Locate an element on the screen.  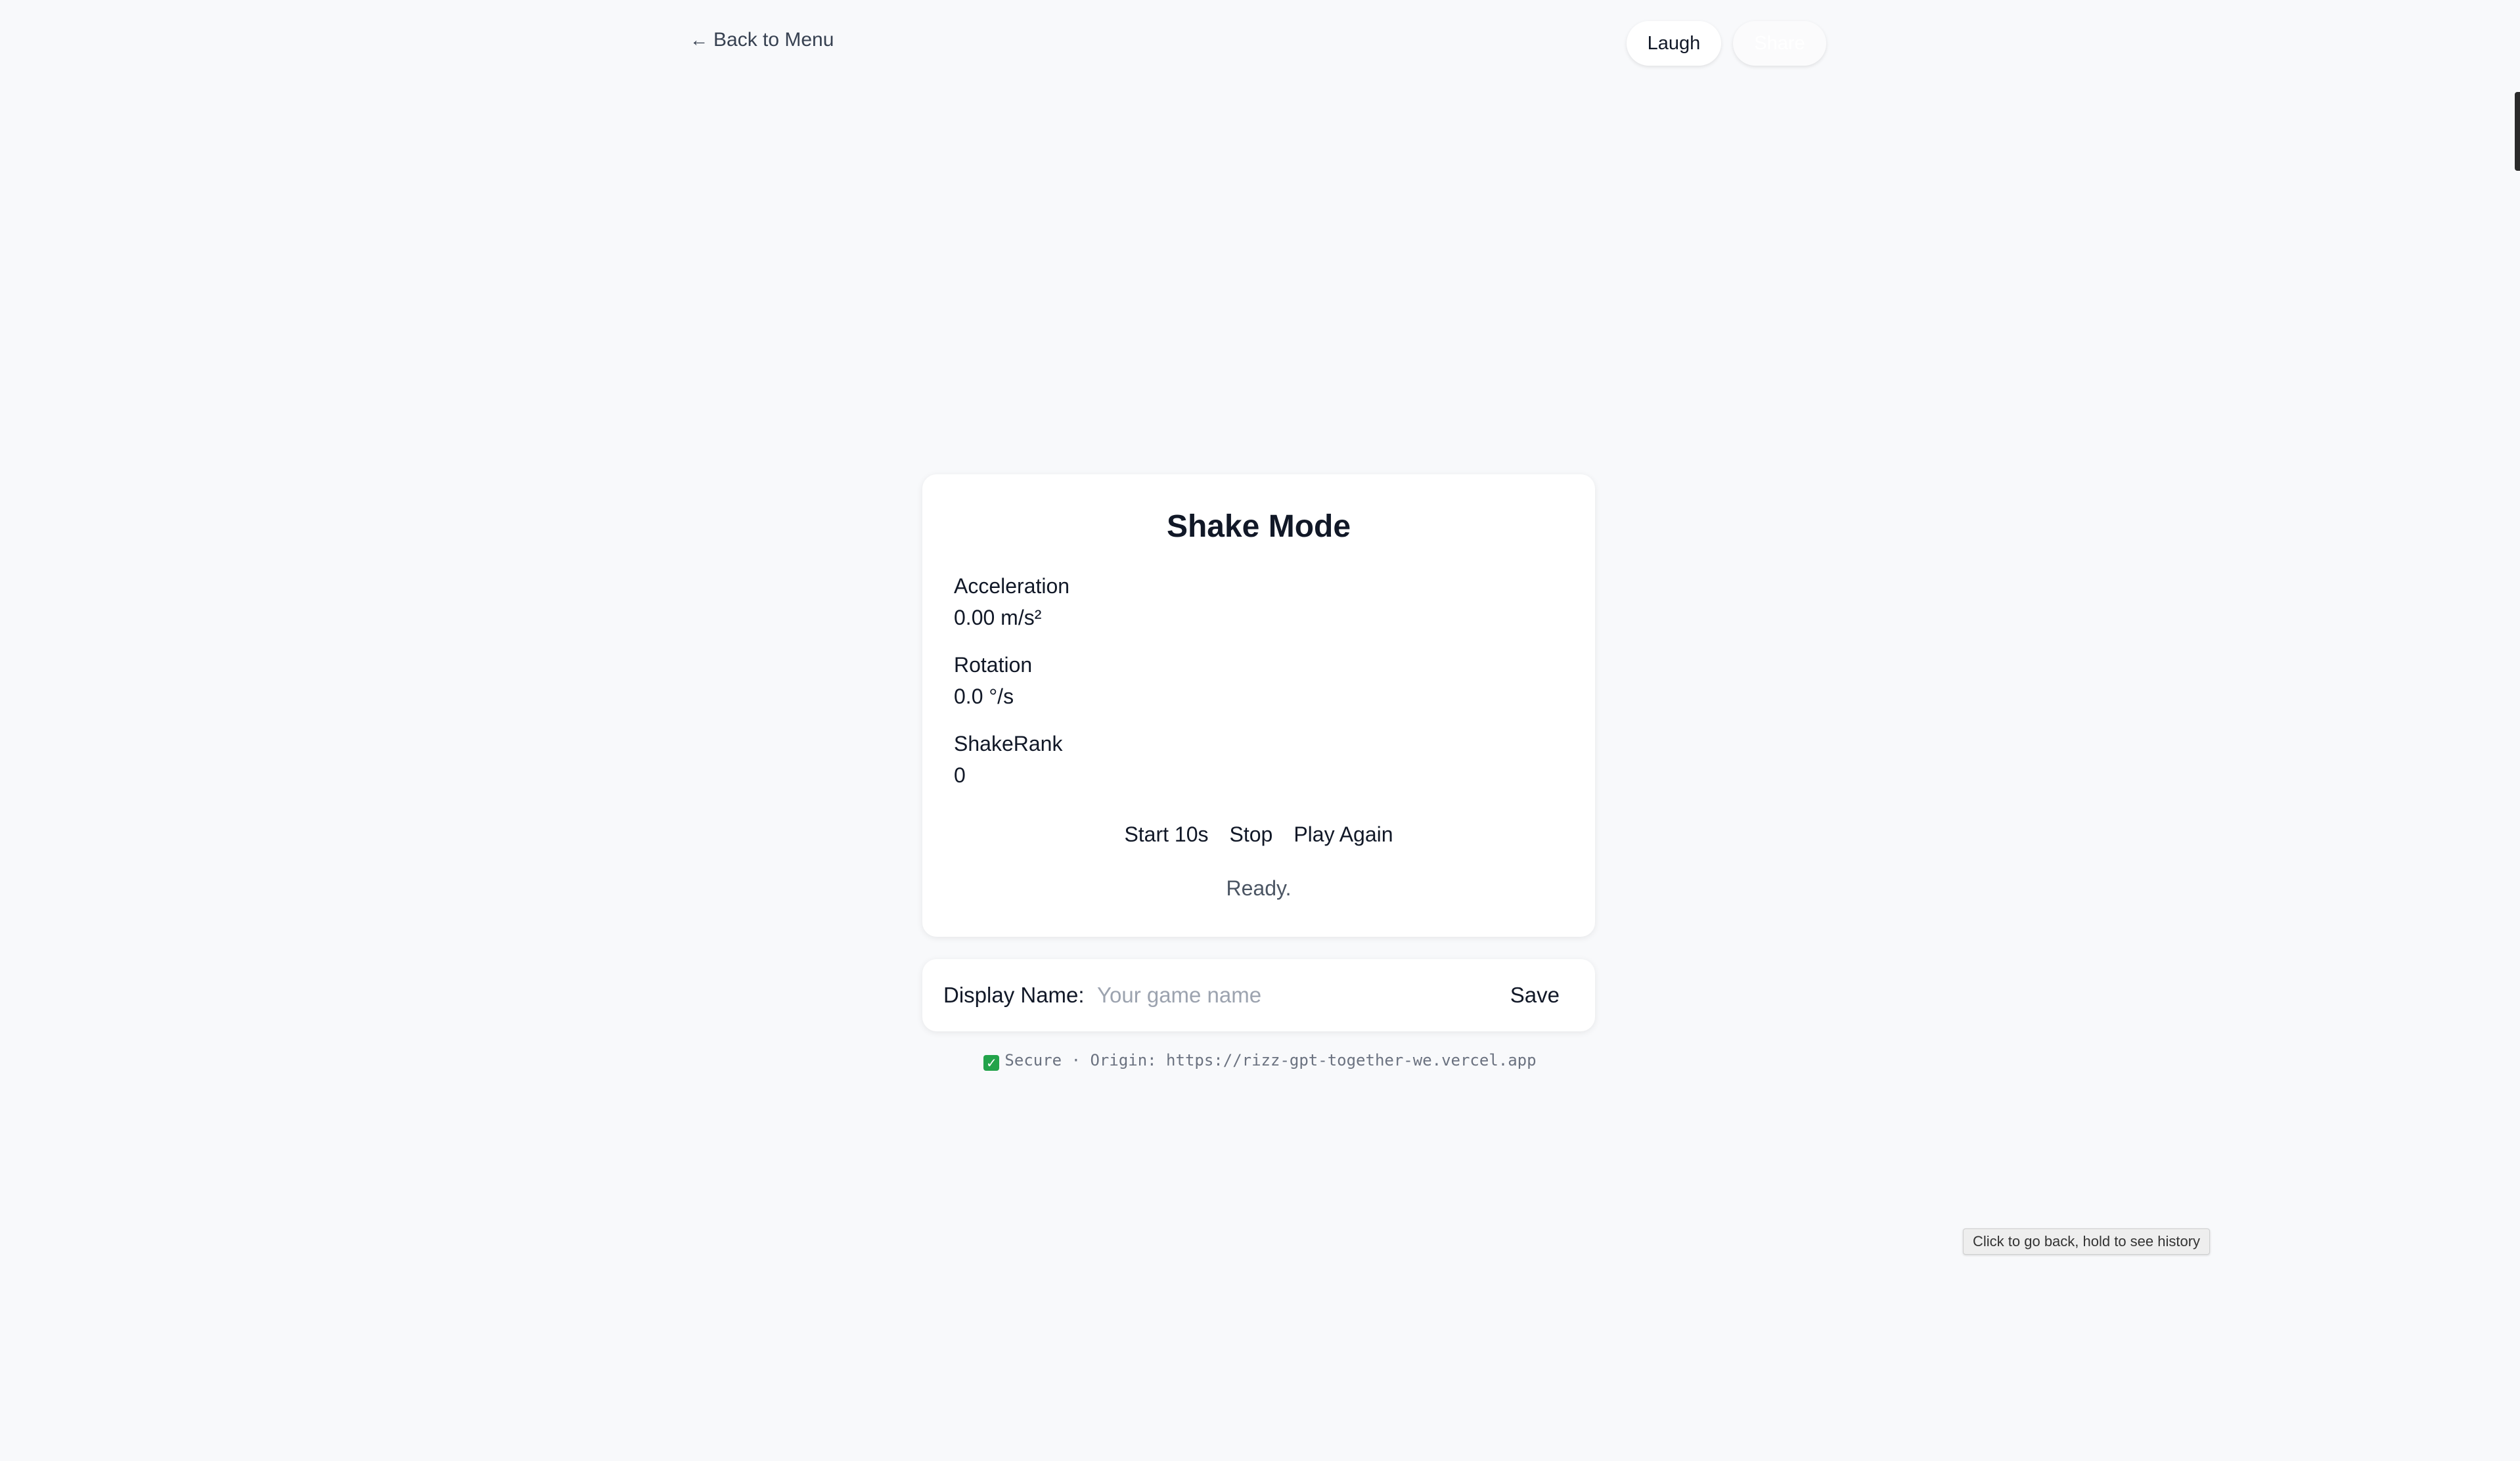
back-button-tooltip: Click to go back, hold to see history is located at coordinates (2087, 1241).